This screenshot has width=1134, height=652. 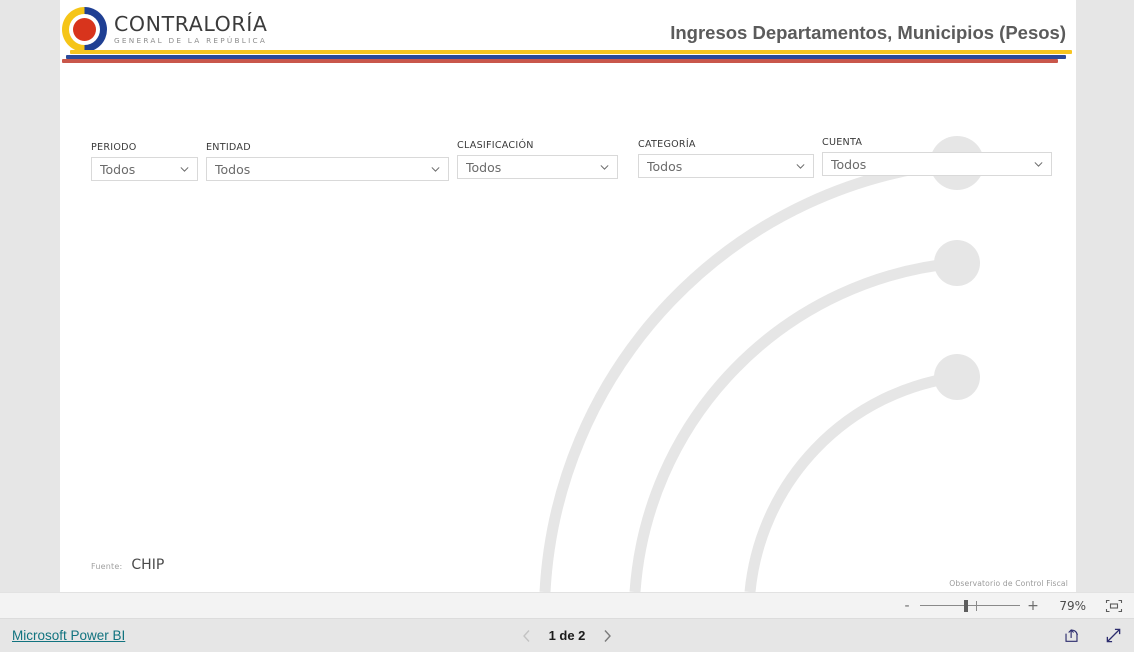 What do you see at coordinates (607, 636) in the screenshot?
I see `chevron-right-icon` at bounding box center [607, 636].